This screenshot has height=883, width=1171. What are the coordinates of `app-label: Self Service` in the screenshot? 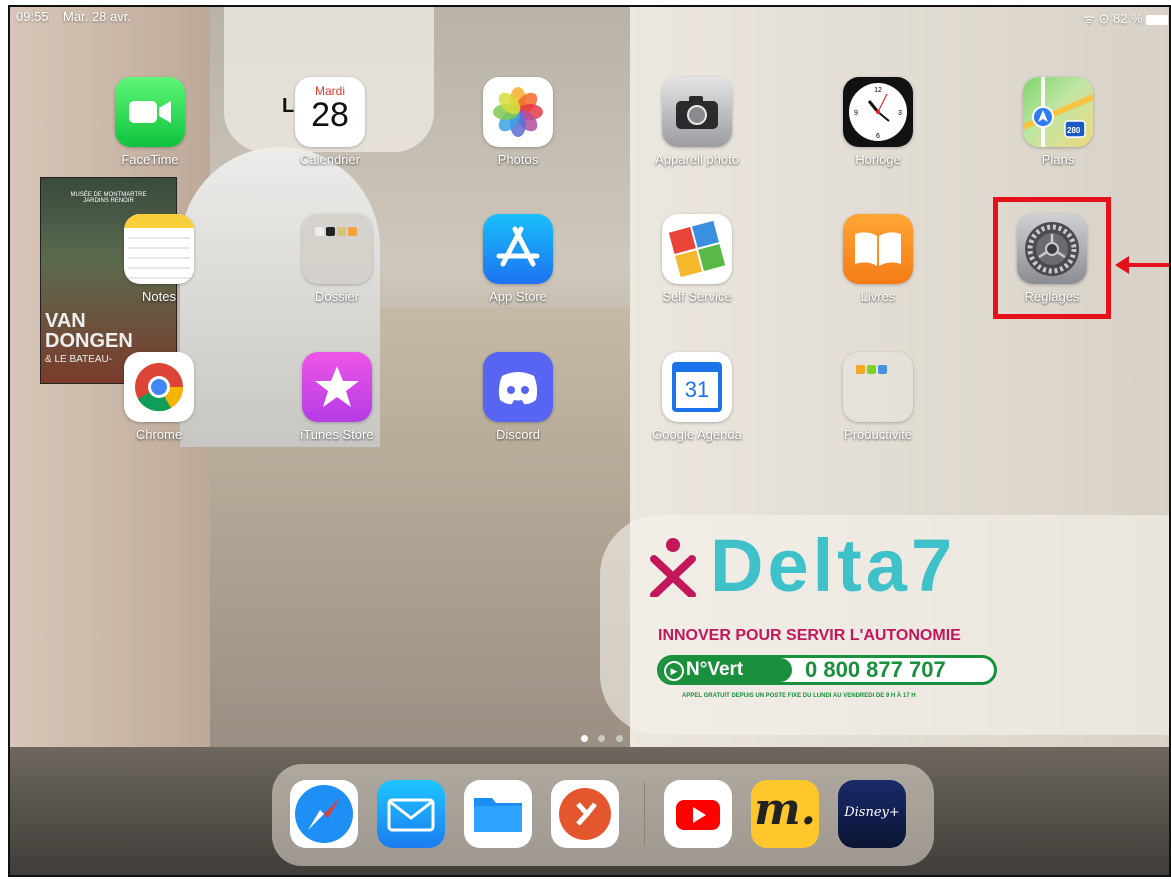 It's located at (697, 296).